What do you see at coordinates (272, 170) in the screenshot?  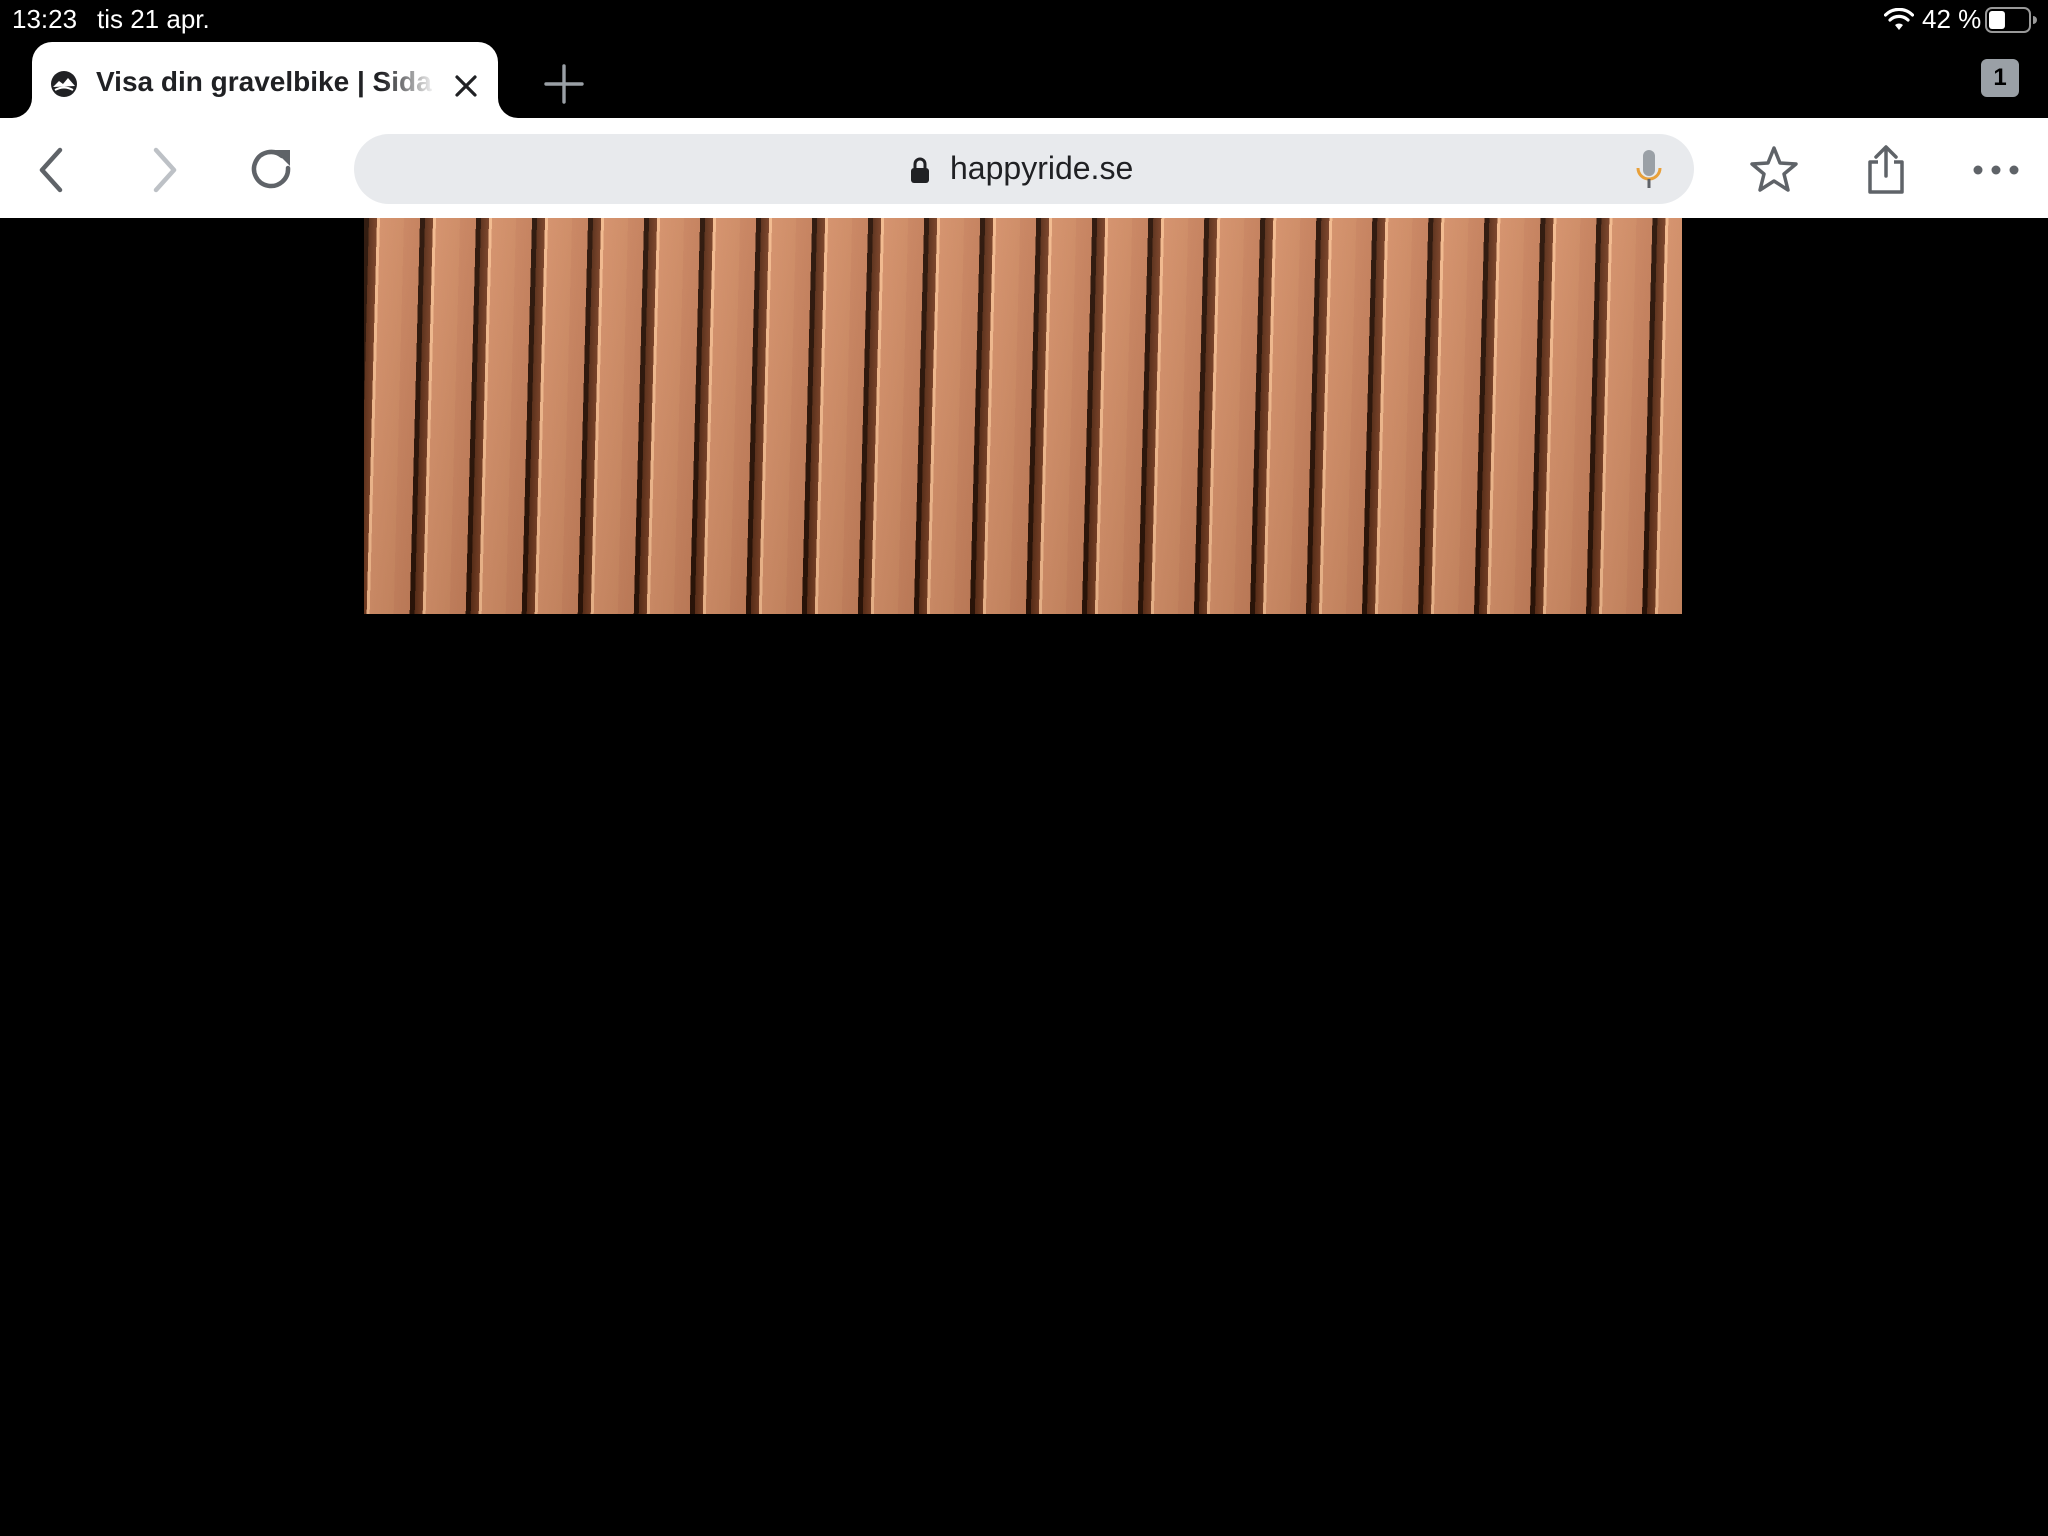 I see `reload-icon` at bounding box center [272, 170].